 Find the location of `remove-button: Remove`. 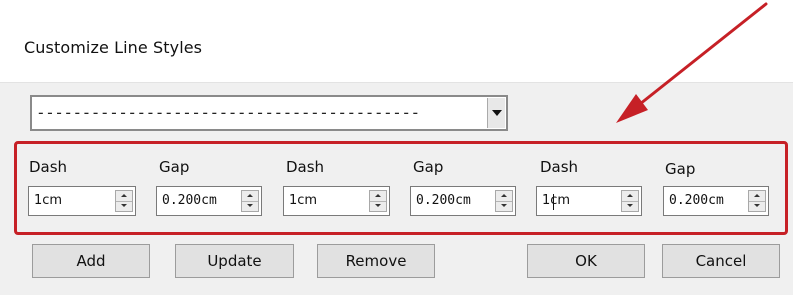

remove-button: Remove is located at coordinates (376, 261).